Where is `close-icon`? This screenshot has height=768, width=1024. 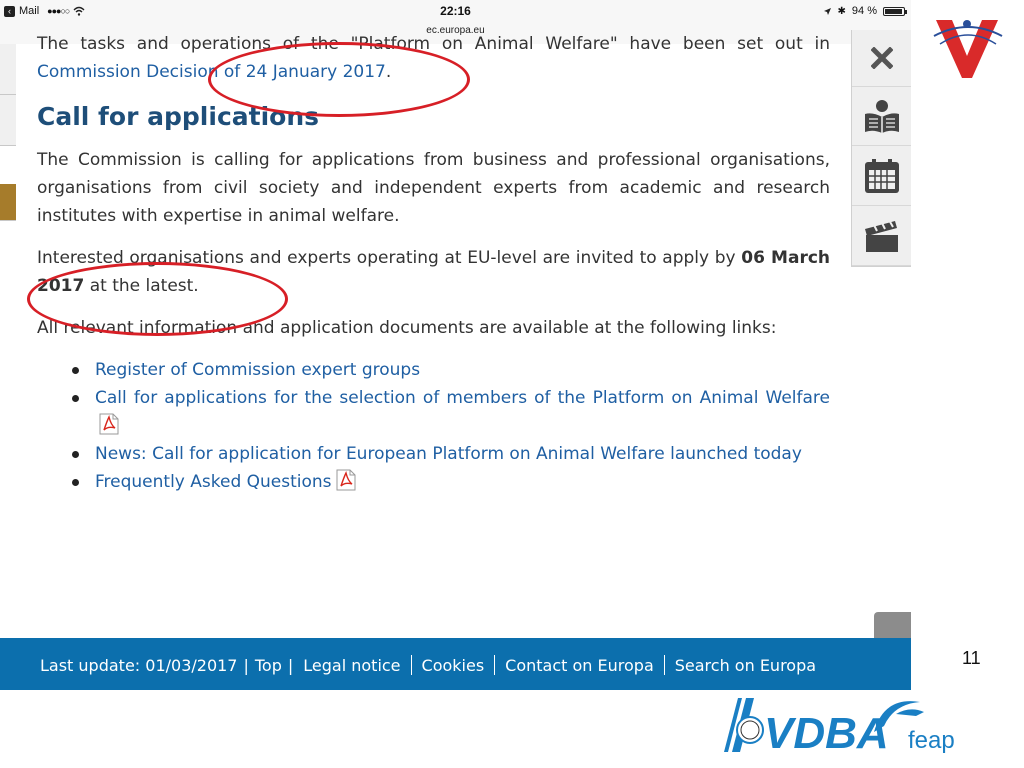 close-icon is located at coordinates (882, 58).